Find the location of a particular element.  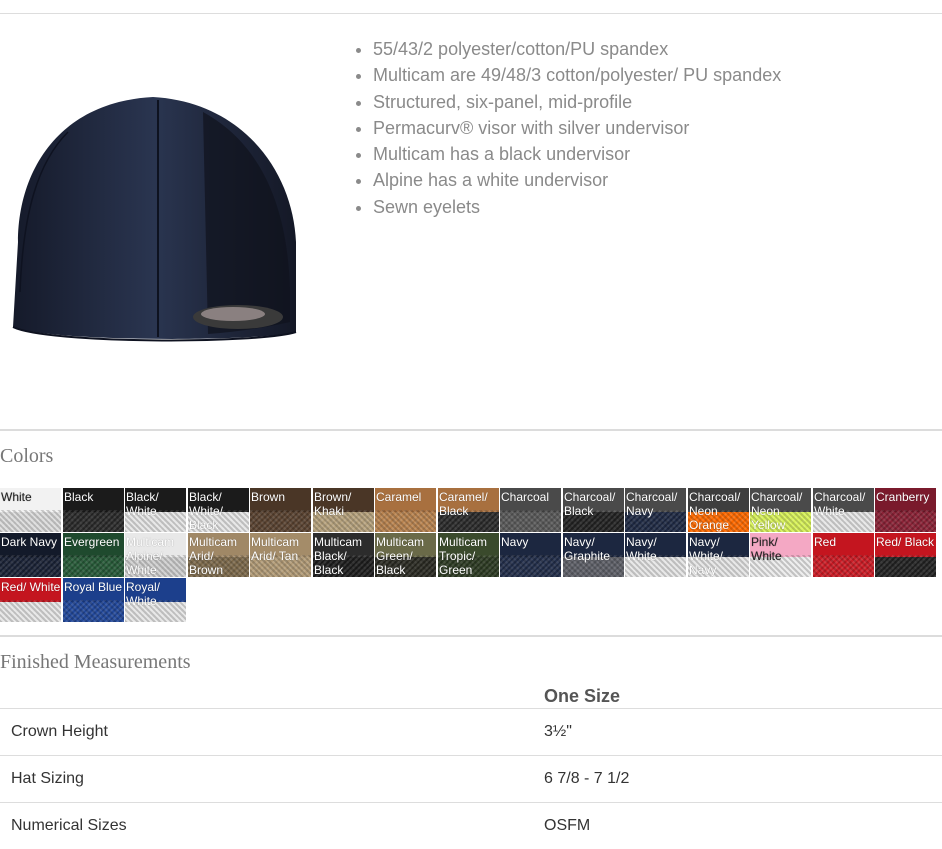

top-divider is located at coordinates (471, 13).